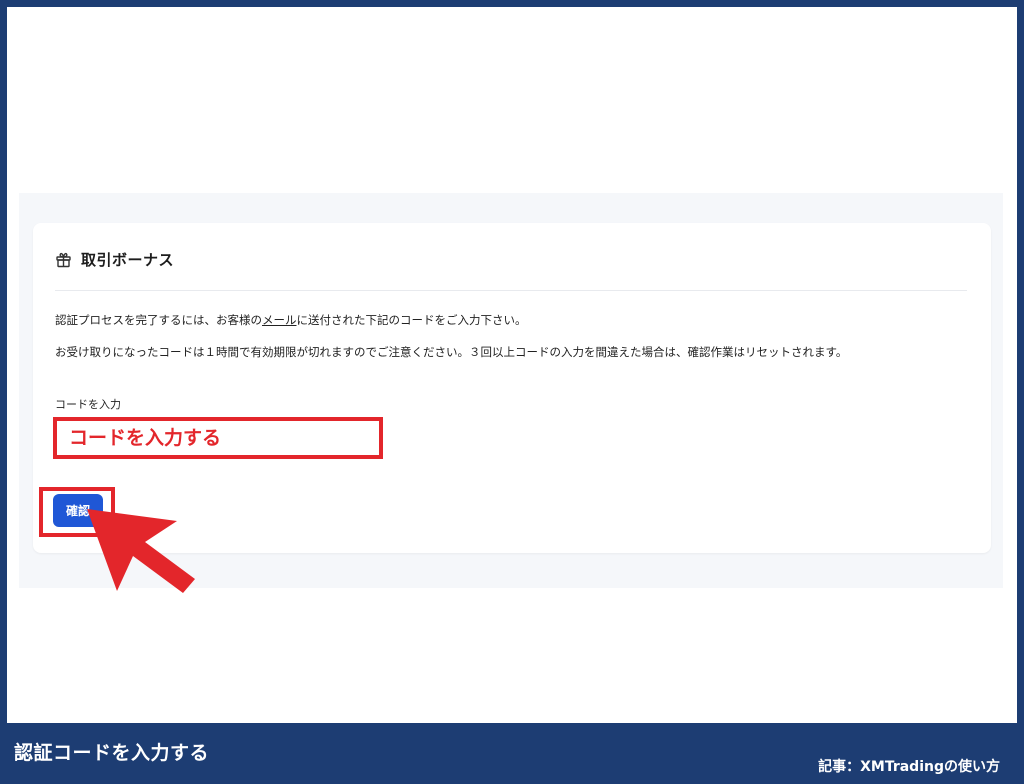 Image resolution: width=1024 pixels, height=784 pixels. I want to click on instruction-1-after: に送付された下記のコードをご入力下さい。, so click(411, 320).